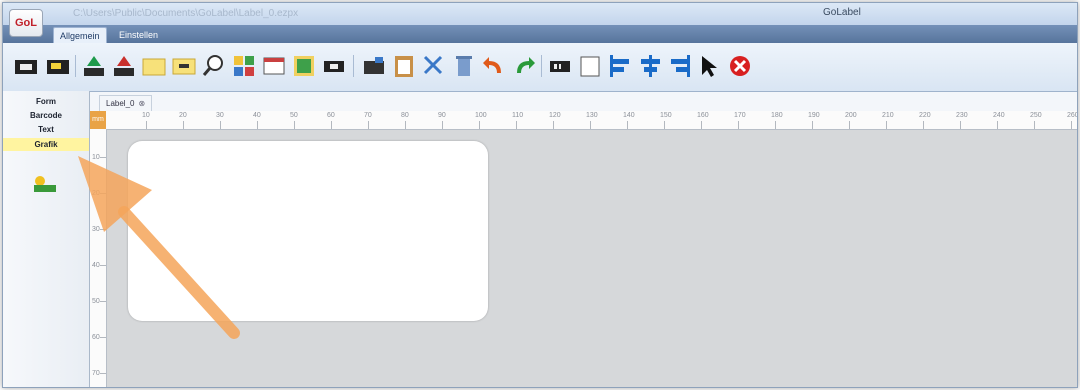 Image resolution: width=1080 pixels, height=390 pixels. I want to click on panel-item-form: Form, so click(46, 101).